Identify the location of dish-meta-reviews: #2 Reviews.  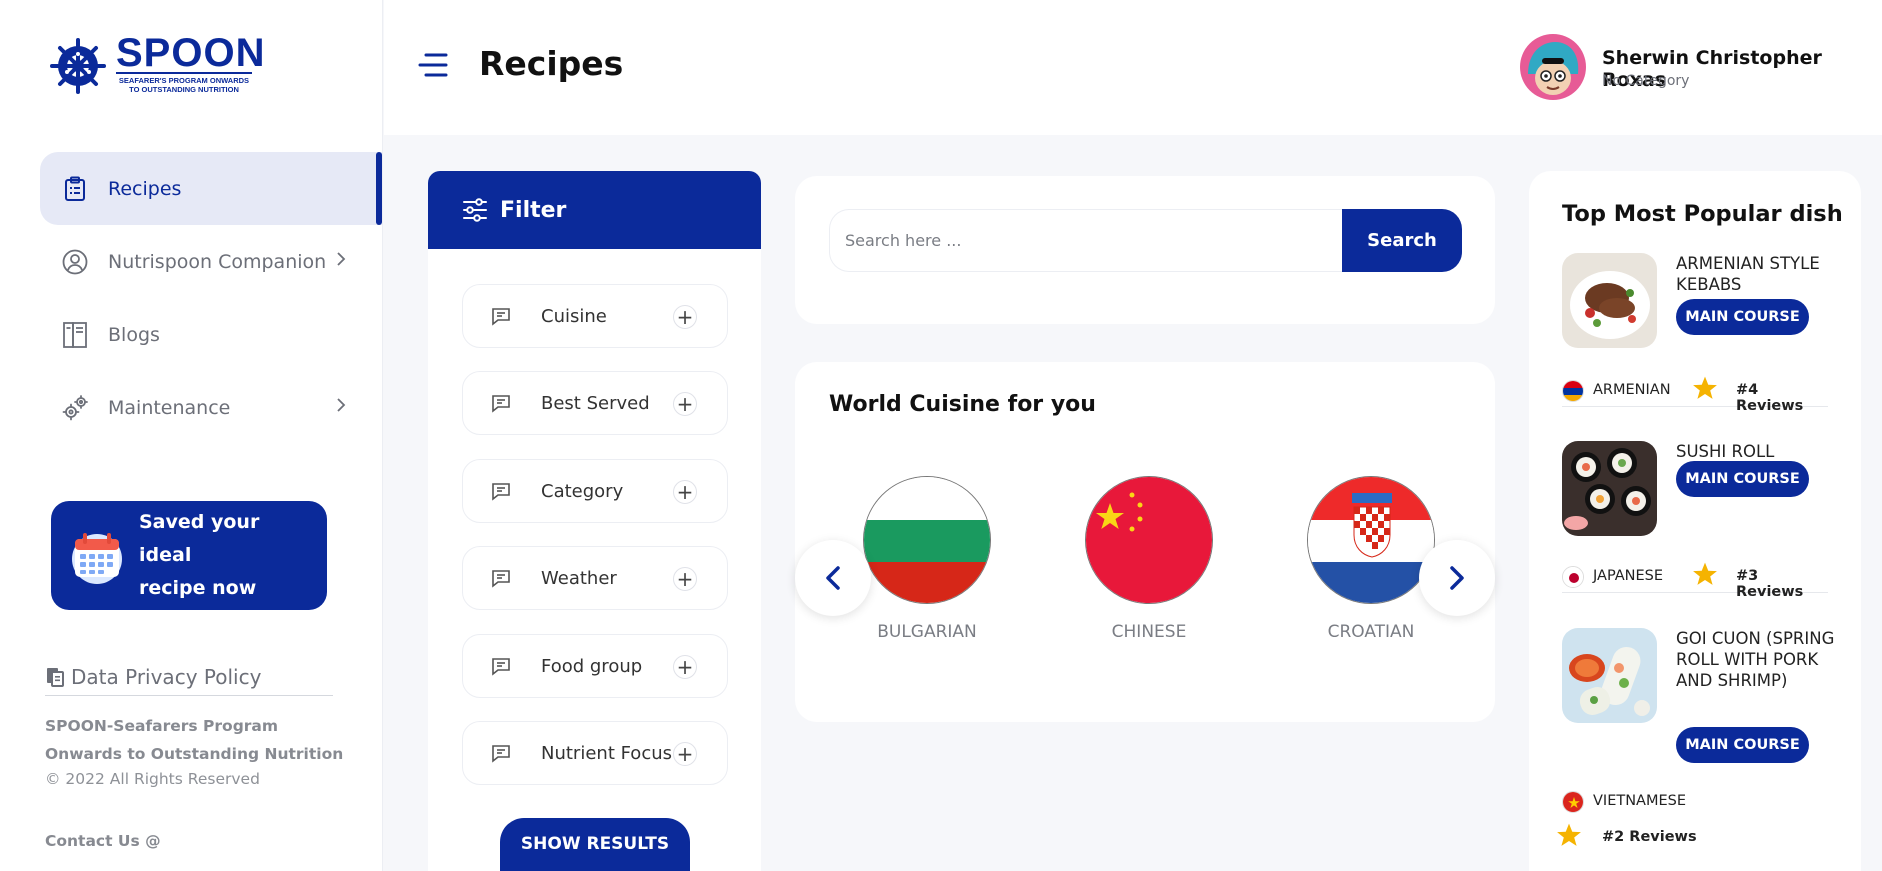
(1692, 838).